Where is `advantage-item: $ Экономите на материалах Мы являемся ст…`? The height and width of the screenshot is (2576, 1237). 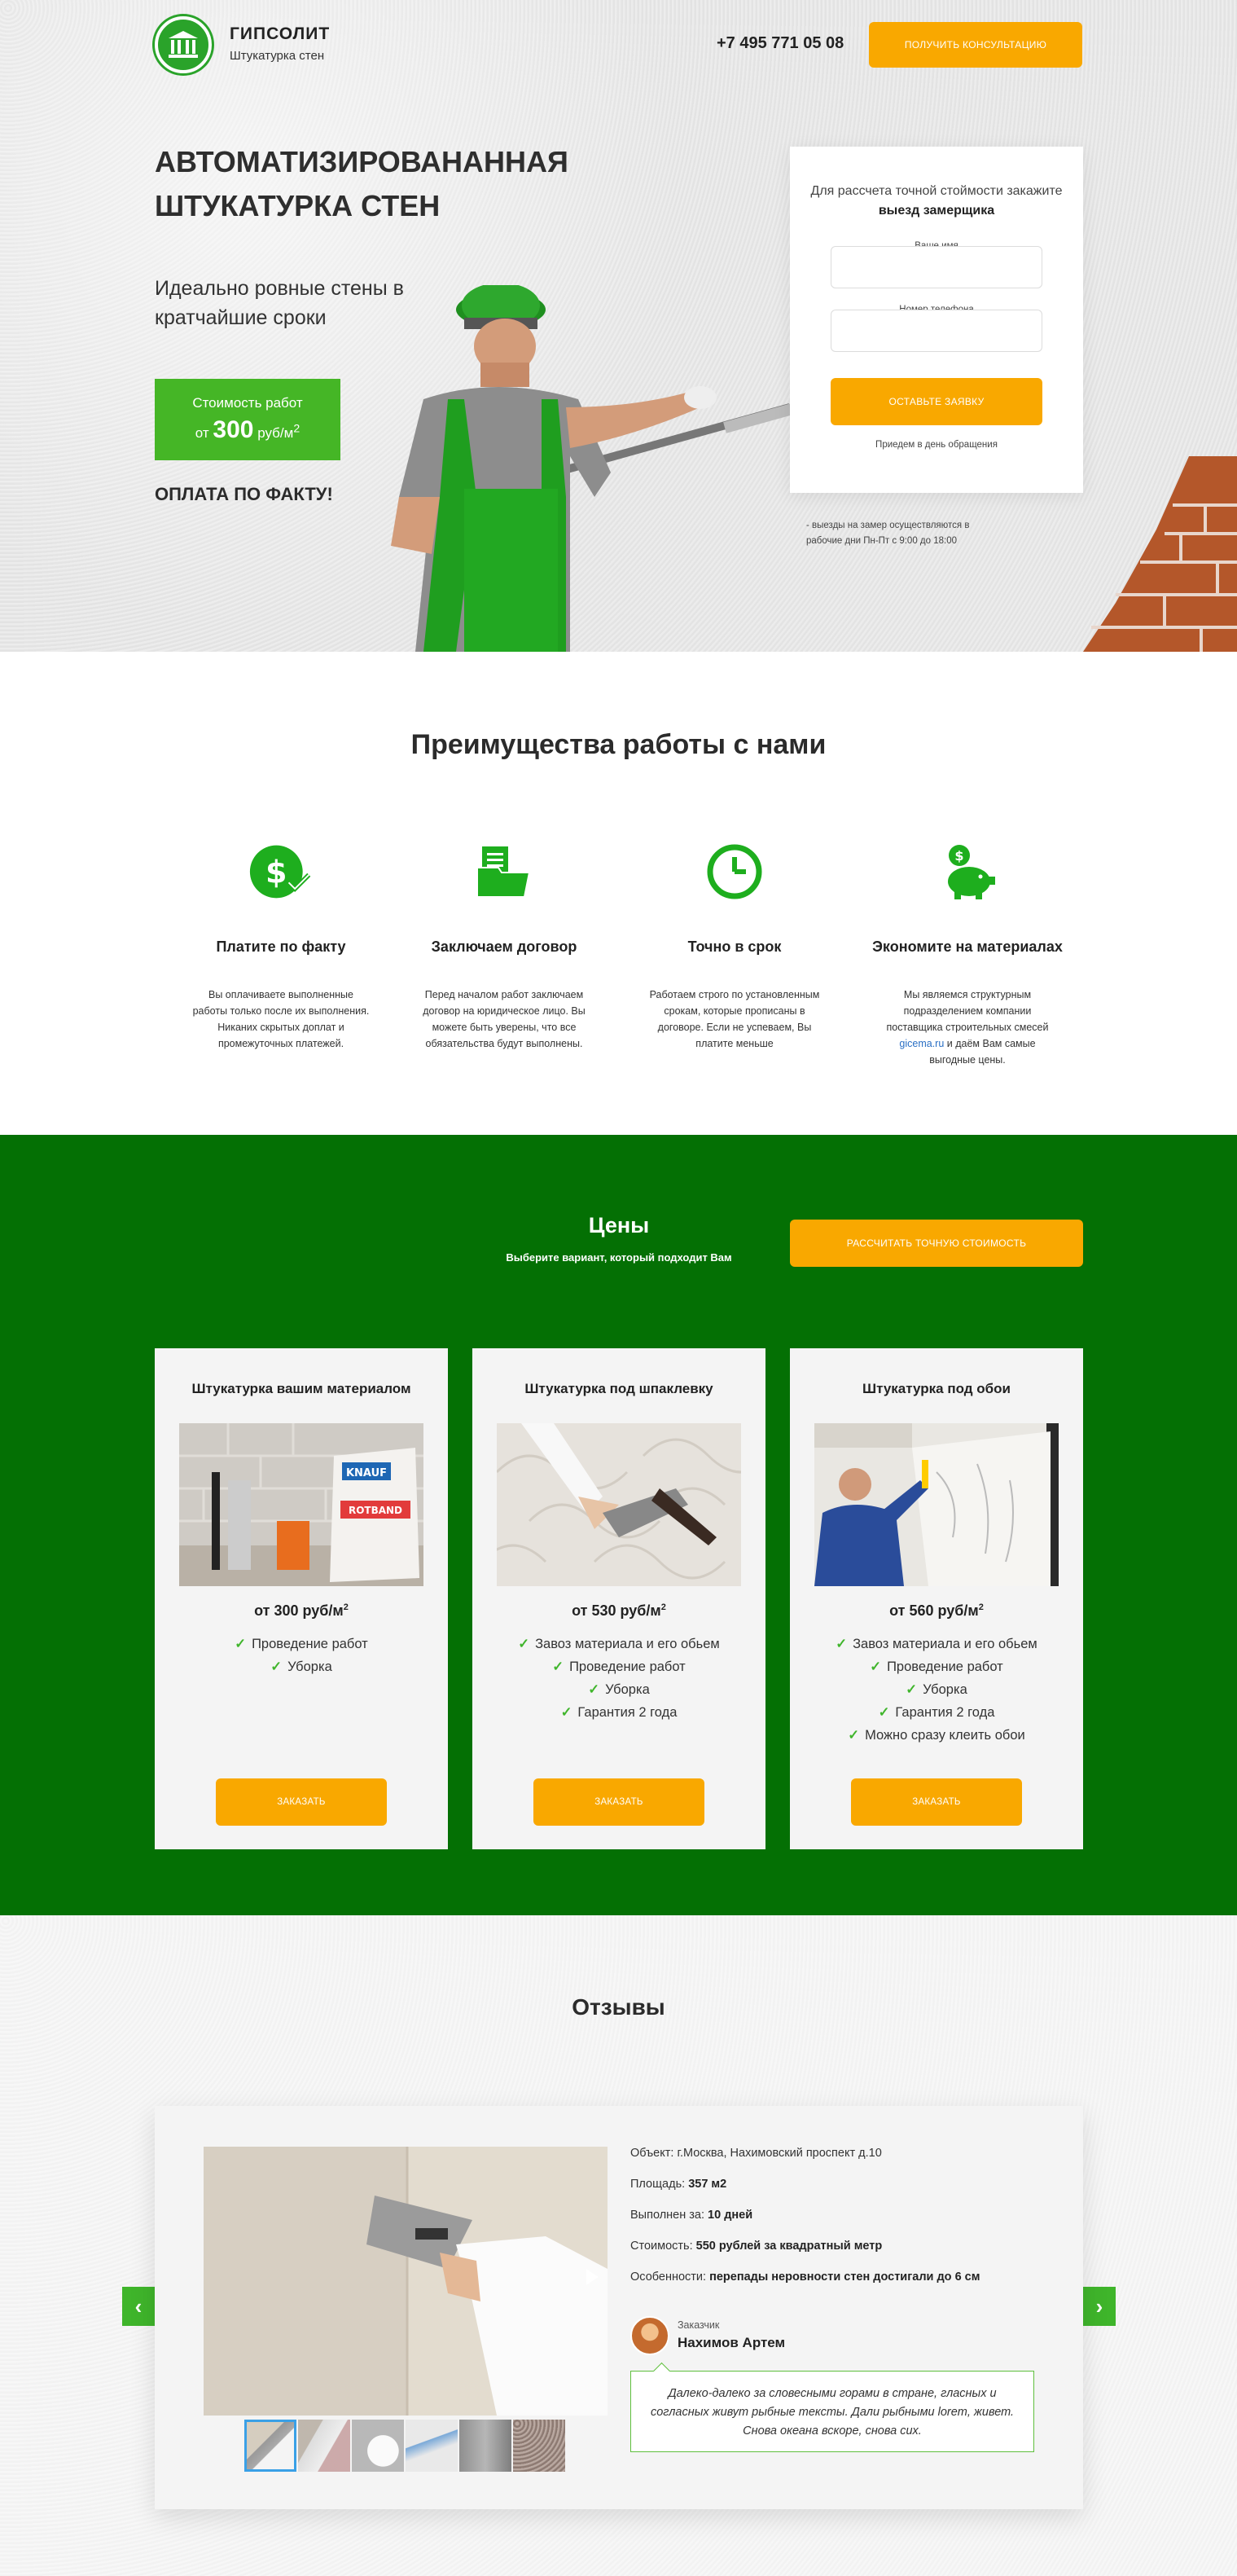 advantage-item: $ Экономите на материалах Мы являемся ст… is located at coordinates (967, 953).